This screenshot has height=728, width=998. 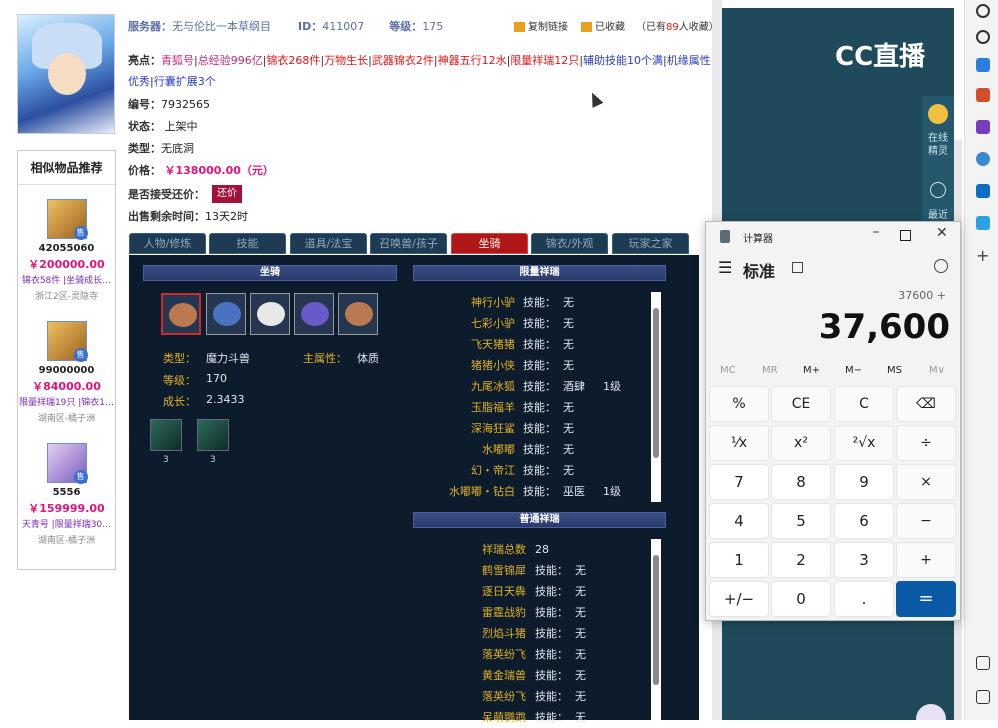 What do you see at coordinates (728, 370) in the screenshot?
I see `memory-clear: MC` at bounding box center [728, 370].